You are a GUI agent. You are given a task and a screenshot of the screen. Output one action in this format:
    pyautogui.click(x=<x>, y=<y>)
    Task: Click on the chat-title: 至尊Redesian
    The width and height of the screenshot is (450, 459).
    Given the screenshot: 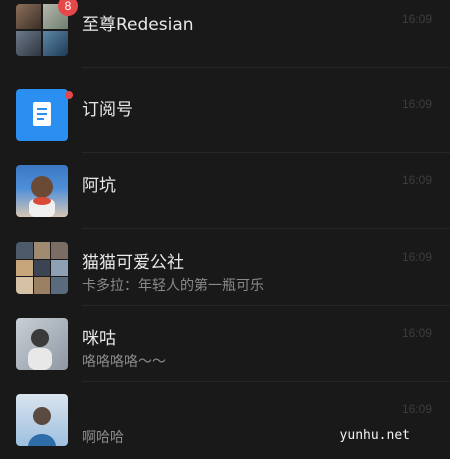 What is the action you would take?
    pyautogui.click(x=138, y=25)
    